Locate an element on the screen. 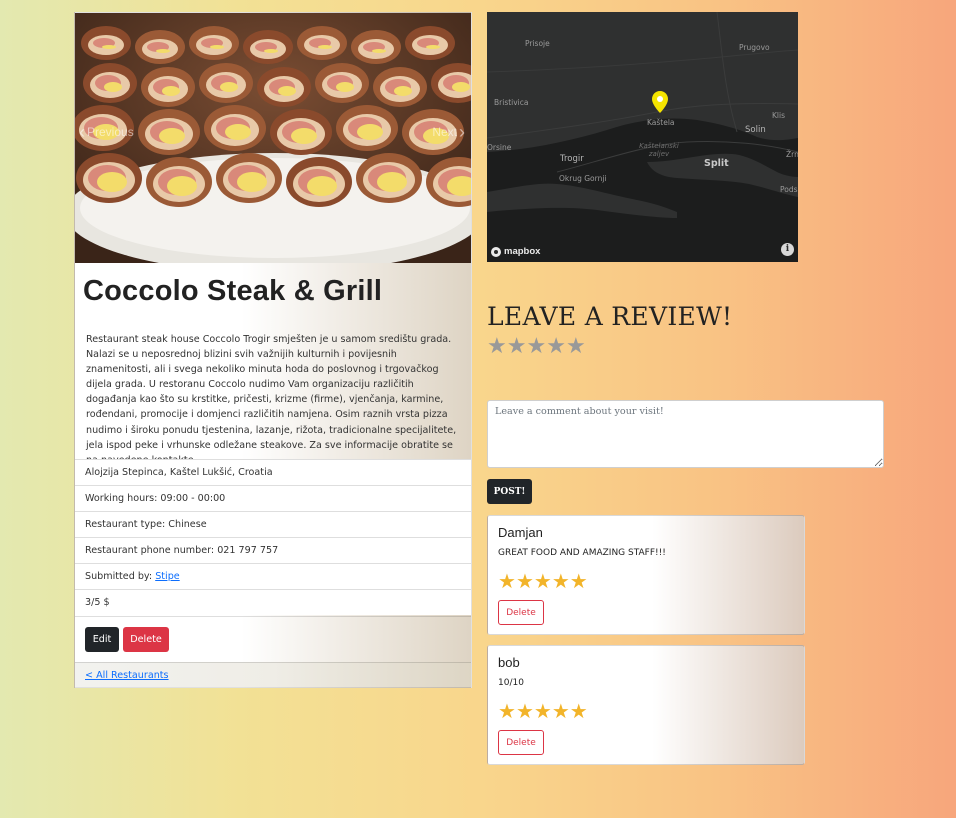  chevron-right-icon: › is located at coordinates (462, 132).